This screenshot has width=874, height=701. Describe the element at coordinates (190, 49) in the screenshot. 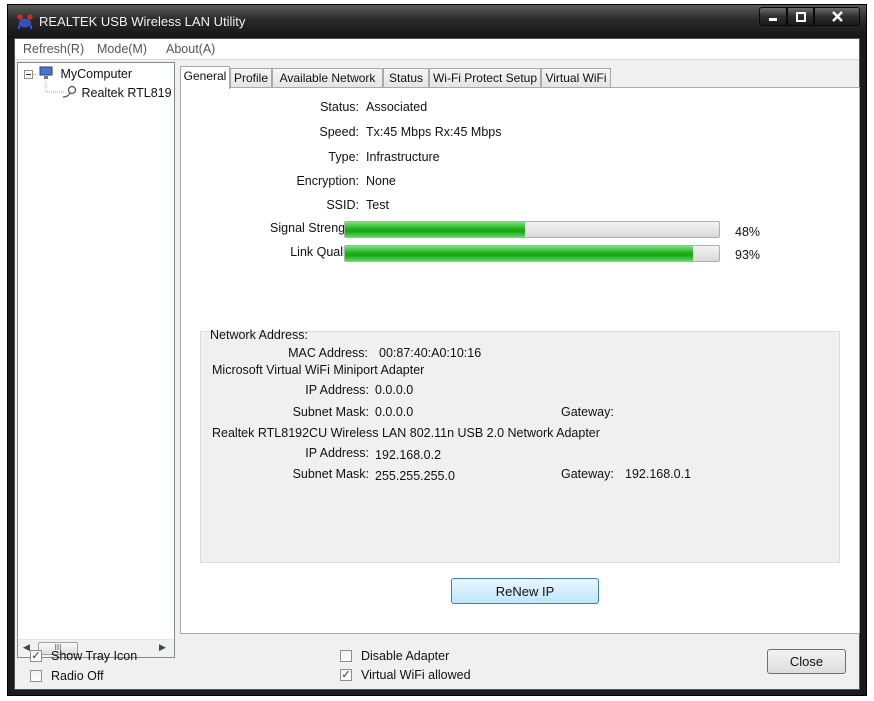

I see `menu-about: About(A)` at that location.